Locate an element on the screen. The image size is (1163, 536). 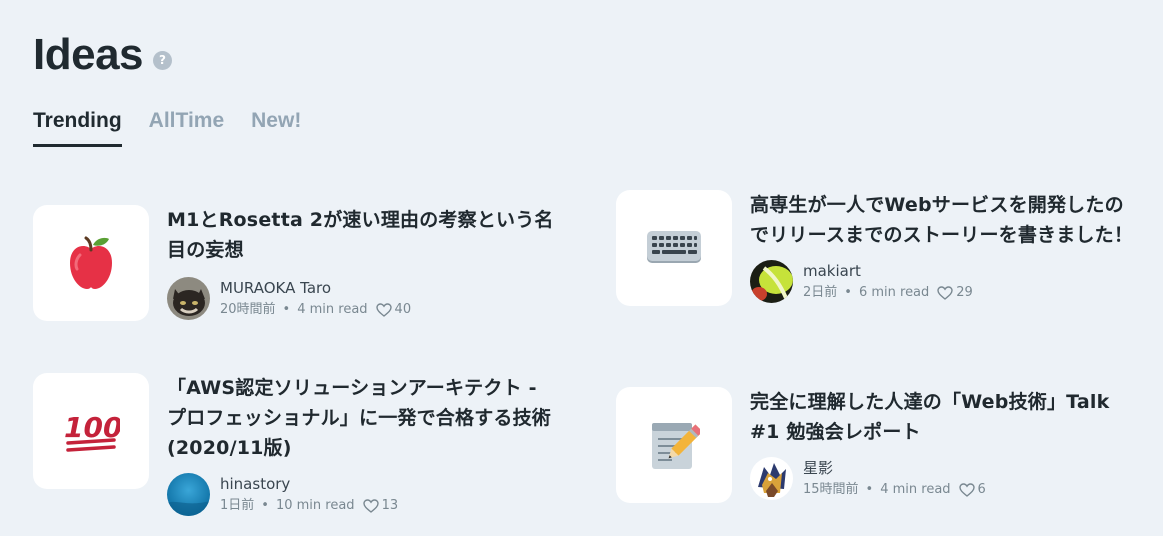
article-title: 完全に理解した人達の「Web技術」Talk #1 勉強会レポート is located at coordinates (946, 417).